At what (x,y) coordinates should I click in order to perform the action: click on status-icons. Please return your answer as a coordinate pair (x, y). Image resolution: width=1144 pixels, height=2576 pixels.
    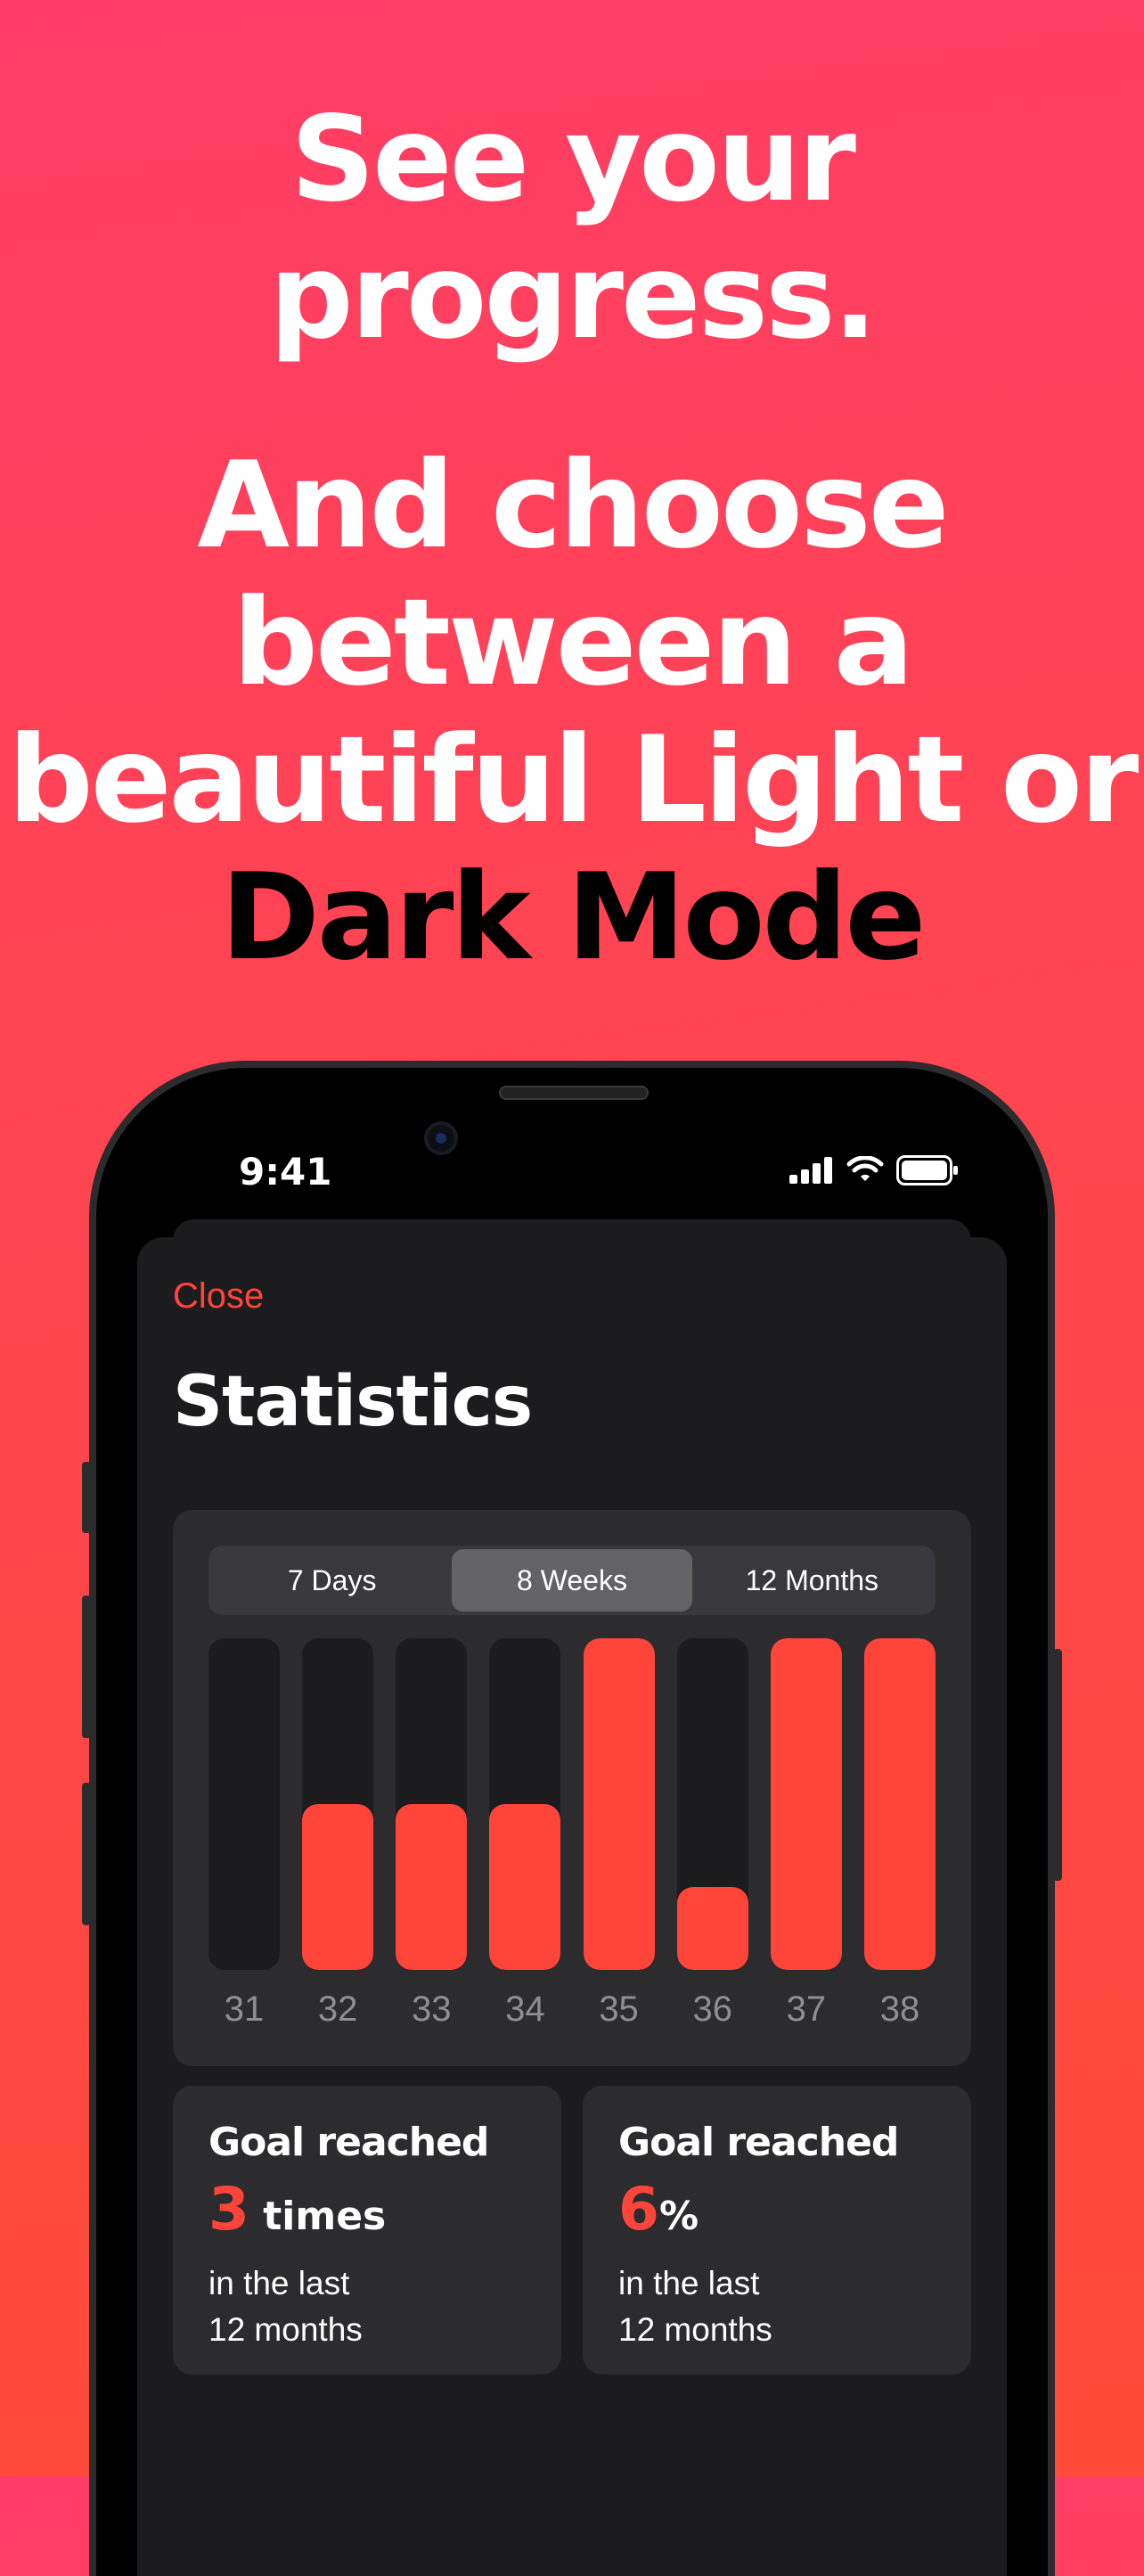
    Looking at the image, I should click on (874, 1170).